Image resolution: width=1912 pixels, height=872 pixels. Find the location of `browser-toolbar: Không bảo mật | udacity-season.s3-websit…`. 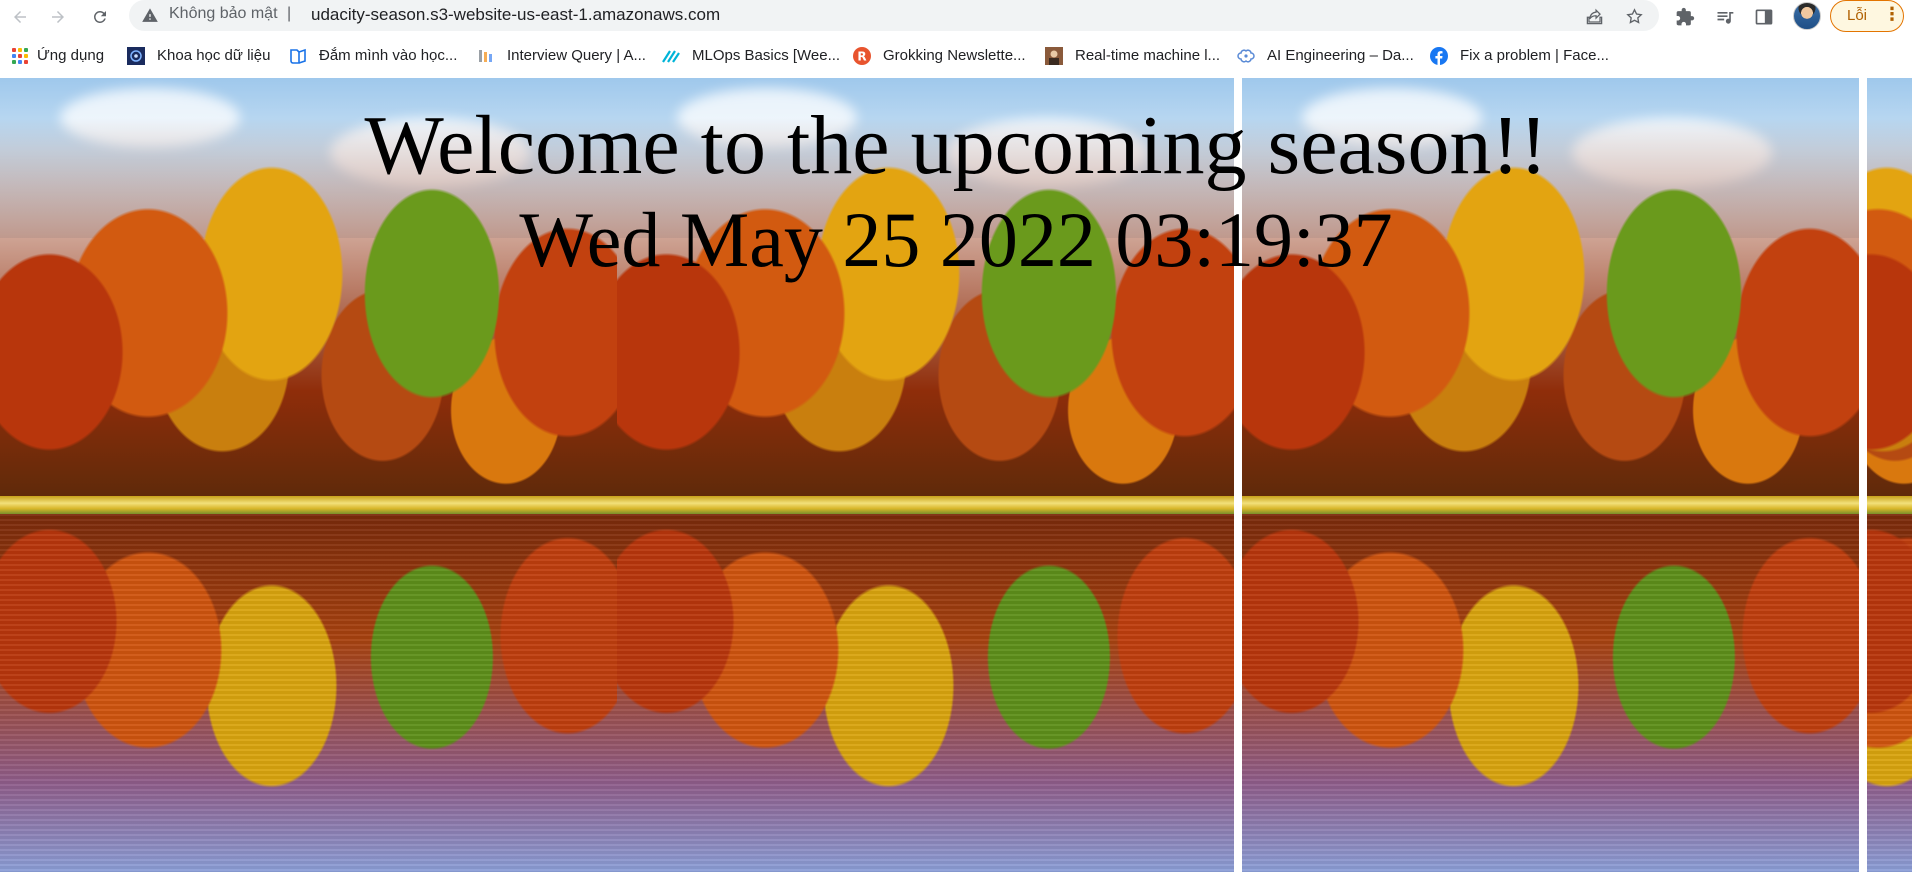

browser-toolbar: Không bảo mật | udacity-season.s3-websit… is located at coordinates (956, 17).